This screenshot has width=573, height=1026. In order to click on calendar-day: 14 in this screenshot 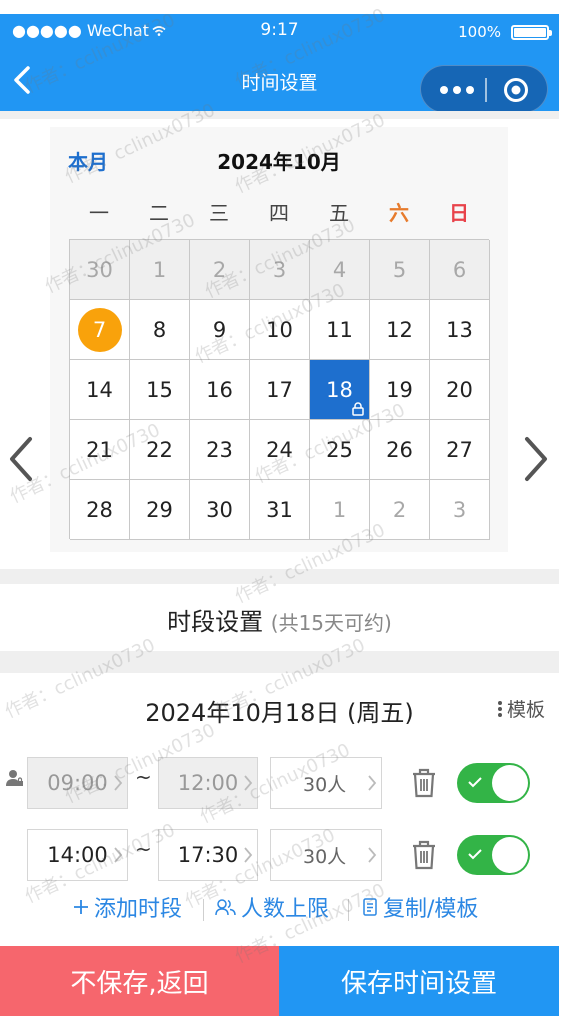, I will do `click(100, 390)`.